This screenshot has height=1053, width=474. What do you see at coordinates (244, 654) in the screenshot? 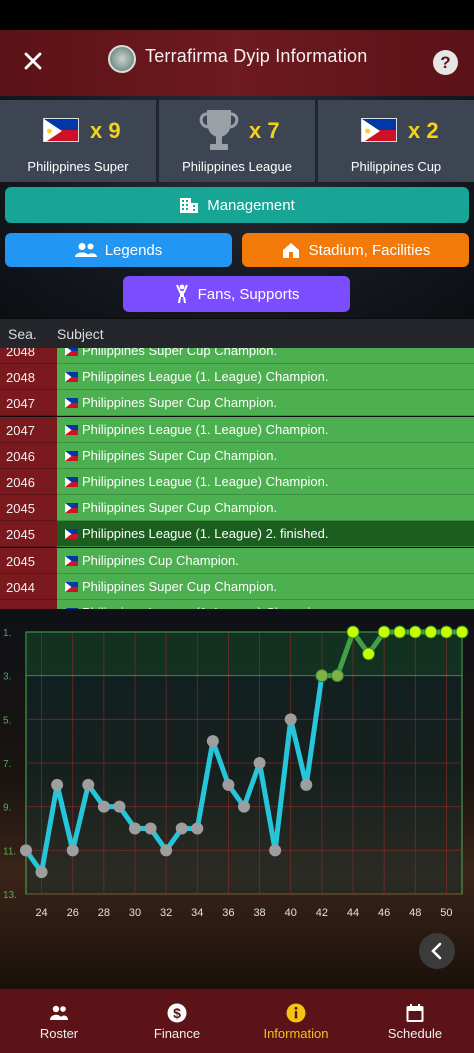
I see `top-rank-band` at bounding box center [244, 654].